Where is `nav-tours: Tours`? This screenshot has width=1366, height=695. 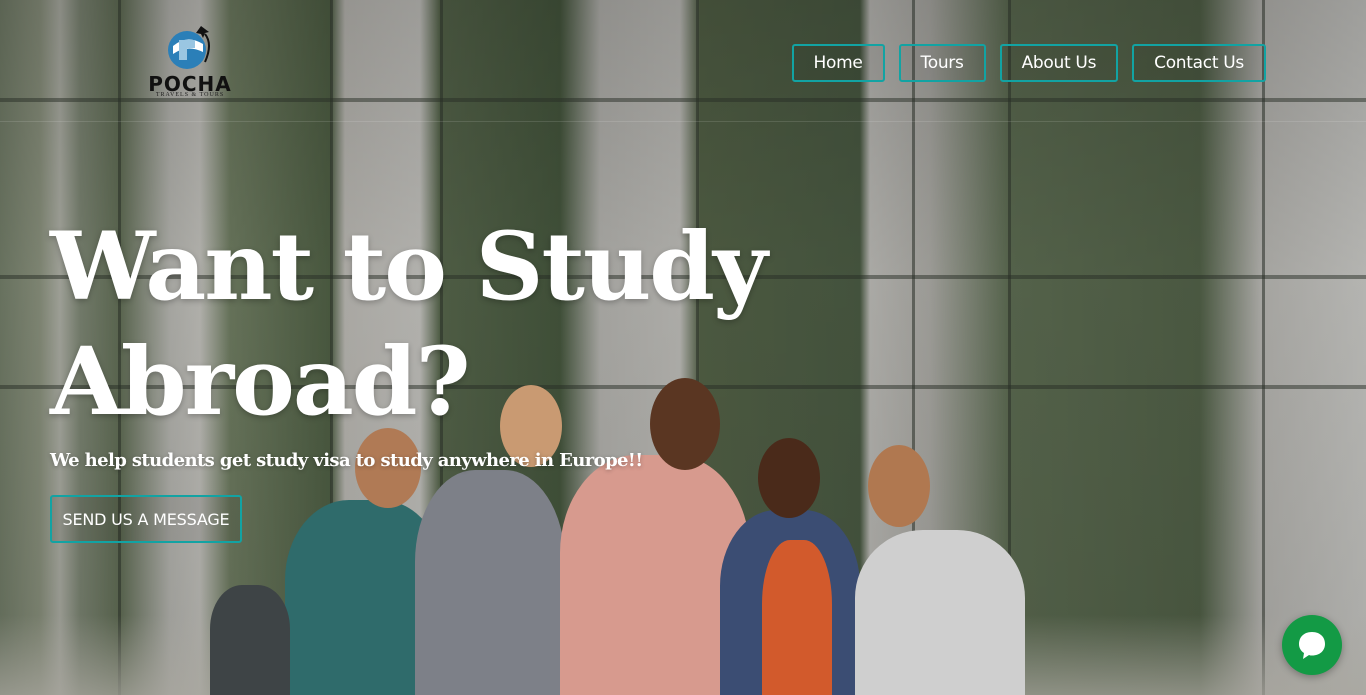
nav-tours: Tours is located at coordinates (942, 63).